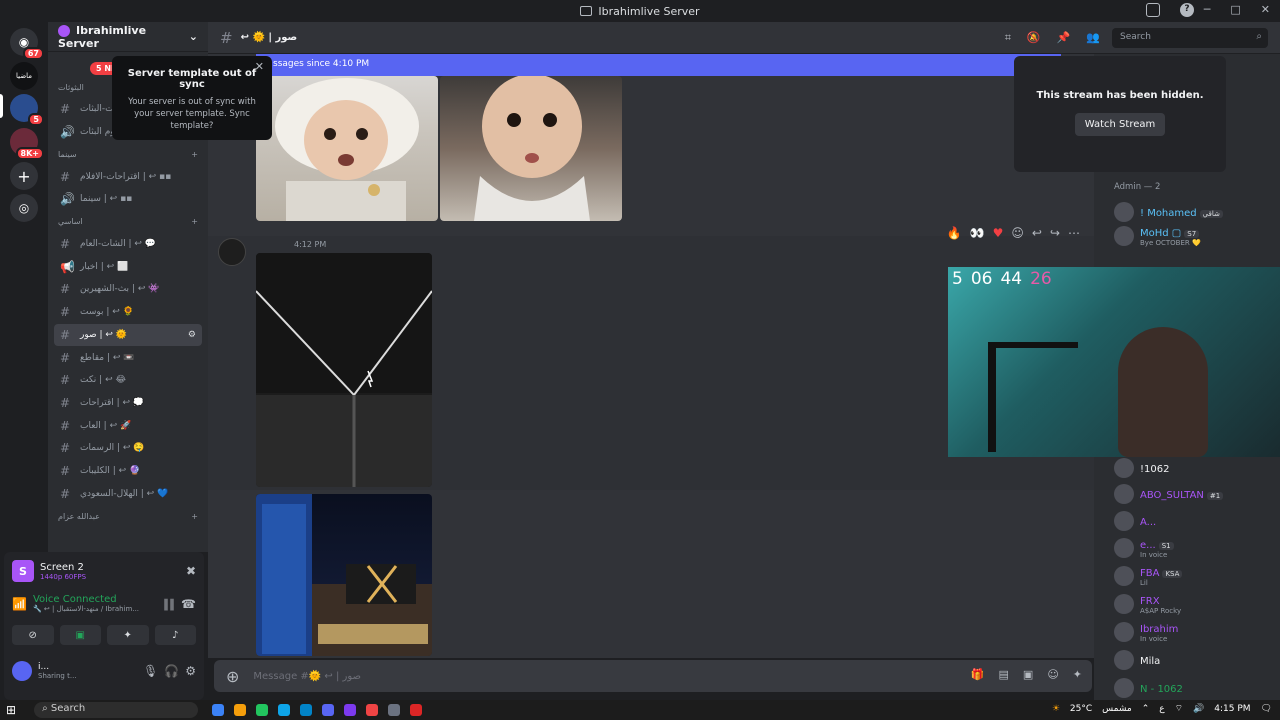 The image size is (1280, 720). What do you see at coordinates (1187, 10) in the screenshot?
I see `help-icon: ?` at bounding box center [1187, 10].